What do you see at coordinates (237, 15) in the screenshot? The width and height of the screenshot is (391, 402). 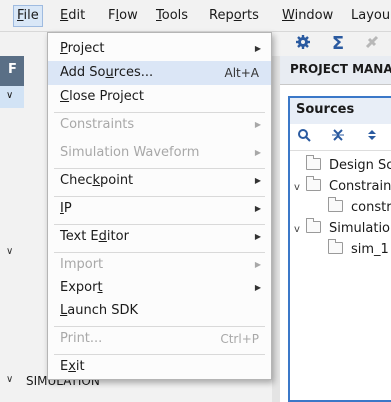 I see `menu-reports-accel: o` at bounding box center [237, 15].